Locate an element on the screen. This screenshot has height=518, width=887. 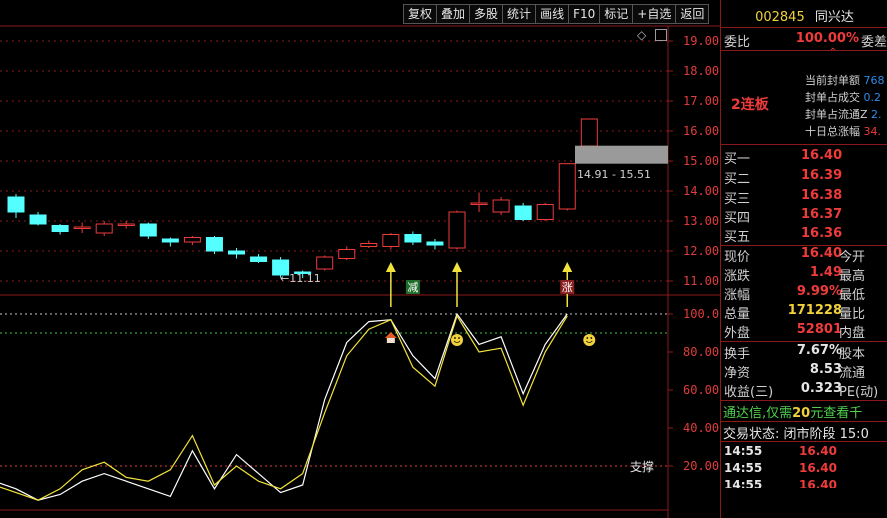
price-axis-label: 12.00 is located at coordinates (701, 251).